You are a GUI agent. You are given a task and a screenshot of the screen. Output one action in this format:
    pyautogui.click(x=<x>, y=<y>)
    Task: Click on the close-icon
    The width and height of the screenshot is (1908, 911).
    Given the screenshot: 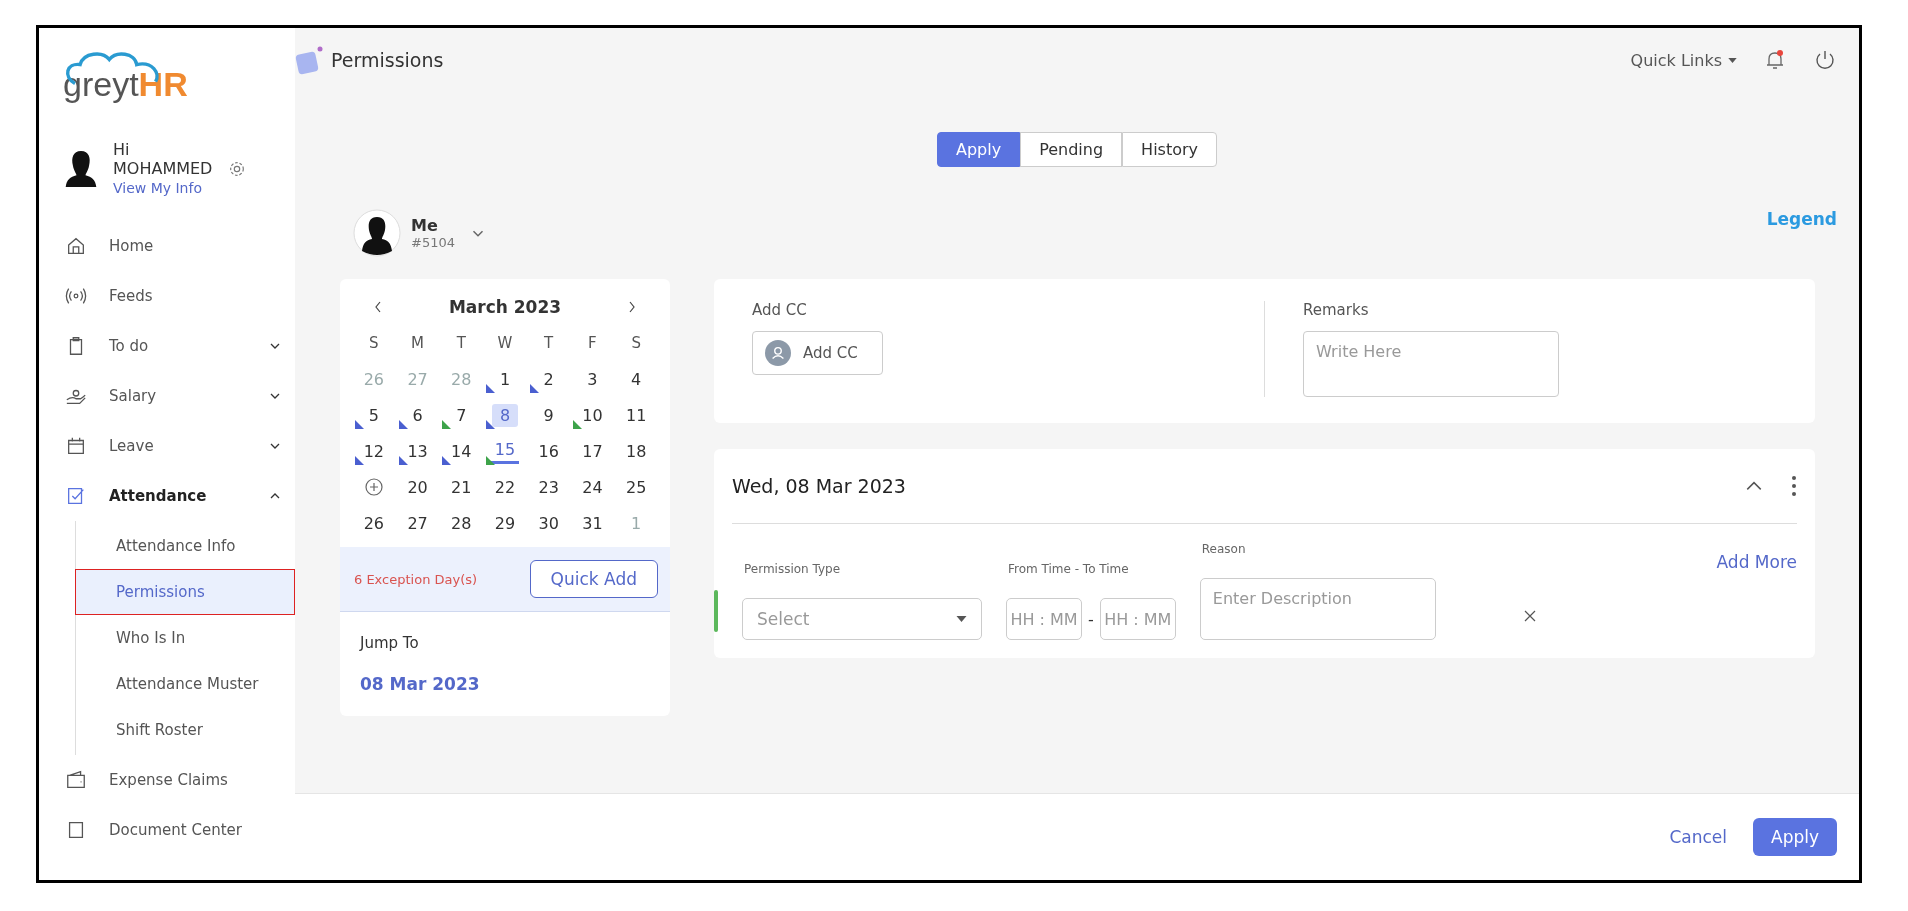 What is the action you would take?
    pyautogui.click(x=1529, y=616)
    